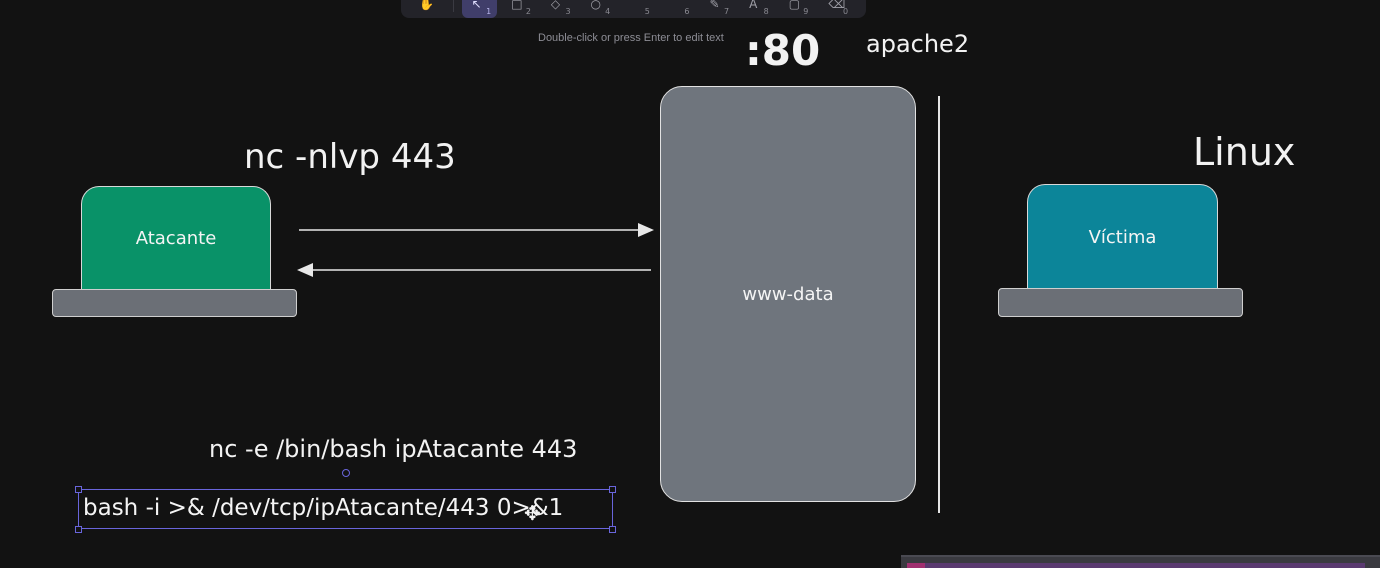  I want to click on thumbnail-accent, so click(916, 565).